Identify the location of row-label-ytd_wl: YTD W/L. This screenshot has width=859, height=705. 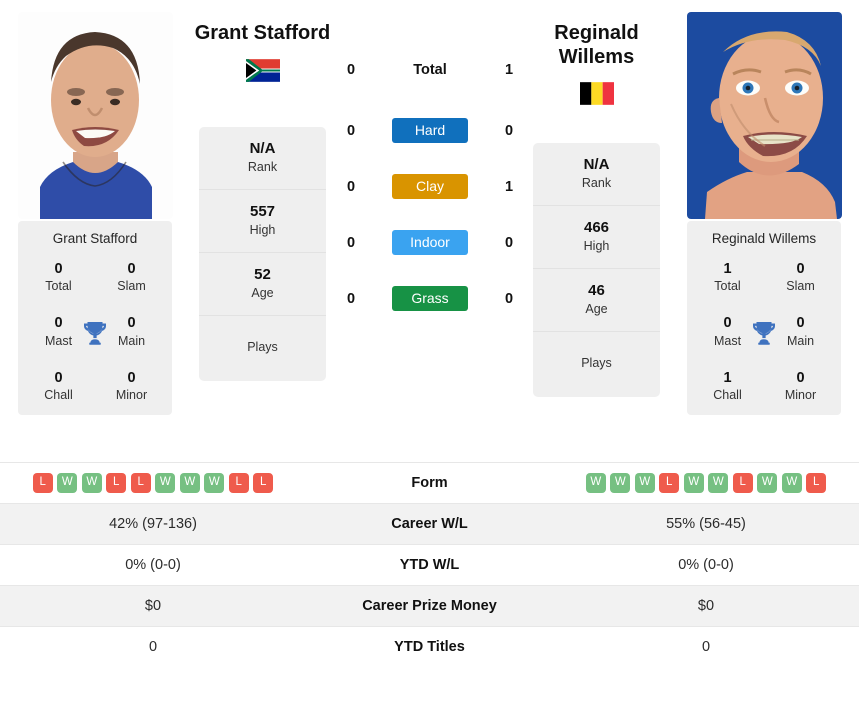
(429, 565).